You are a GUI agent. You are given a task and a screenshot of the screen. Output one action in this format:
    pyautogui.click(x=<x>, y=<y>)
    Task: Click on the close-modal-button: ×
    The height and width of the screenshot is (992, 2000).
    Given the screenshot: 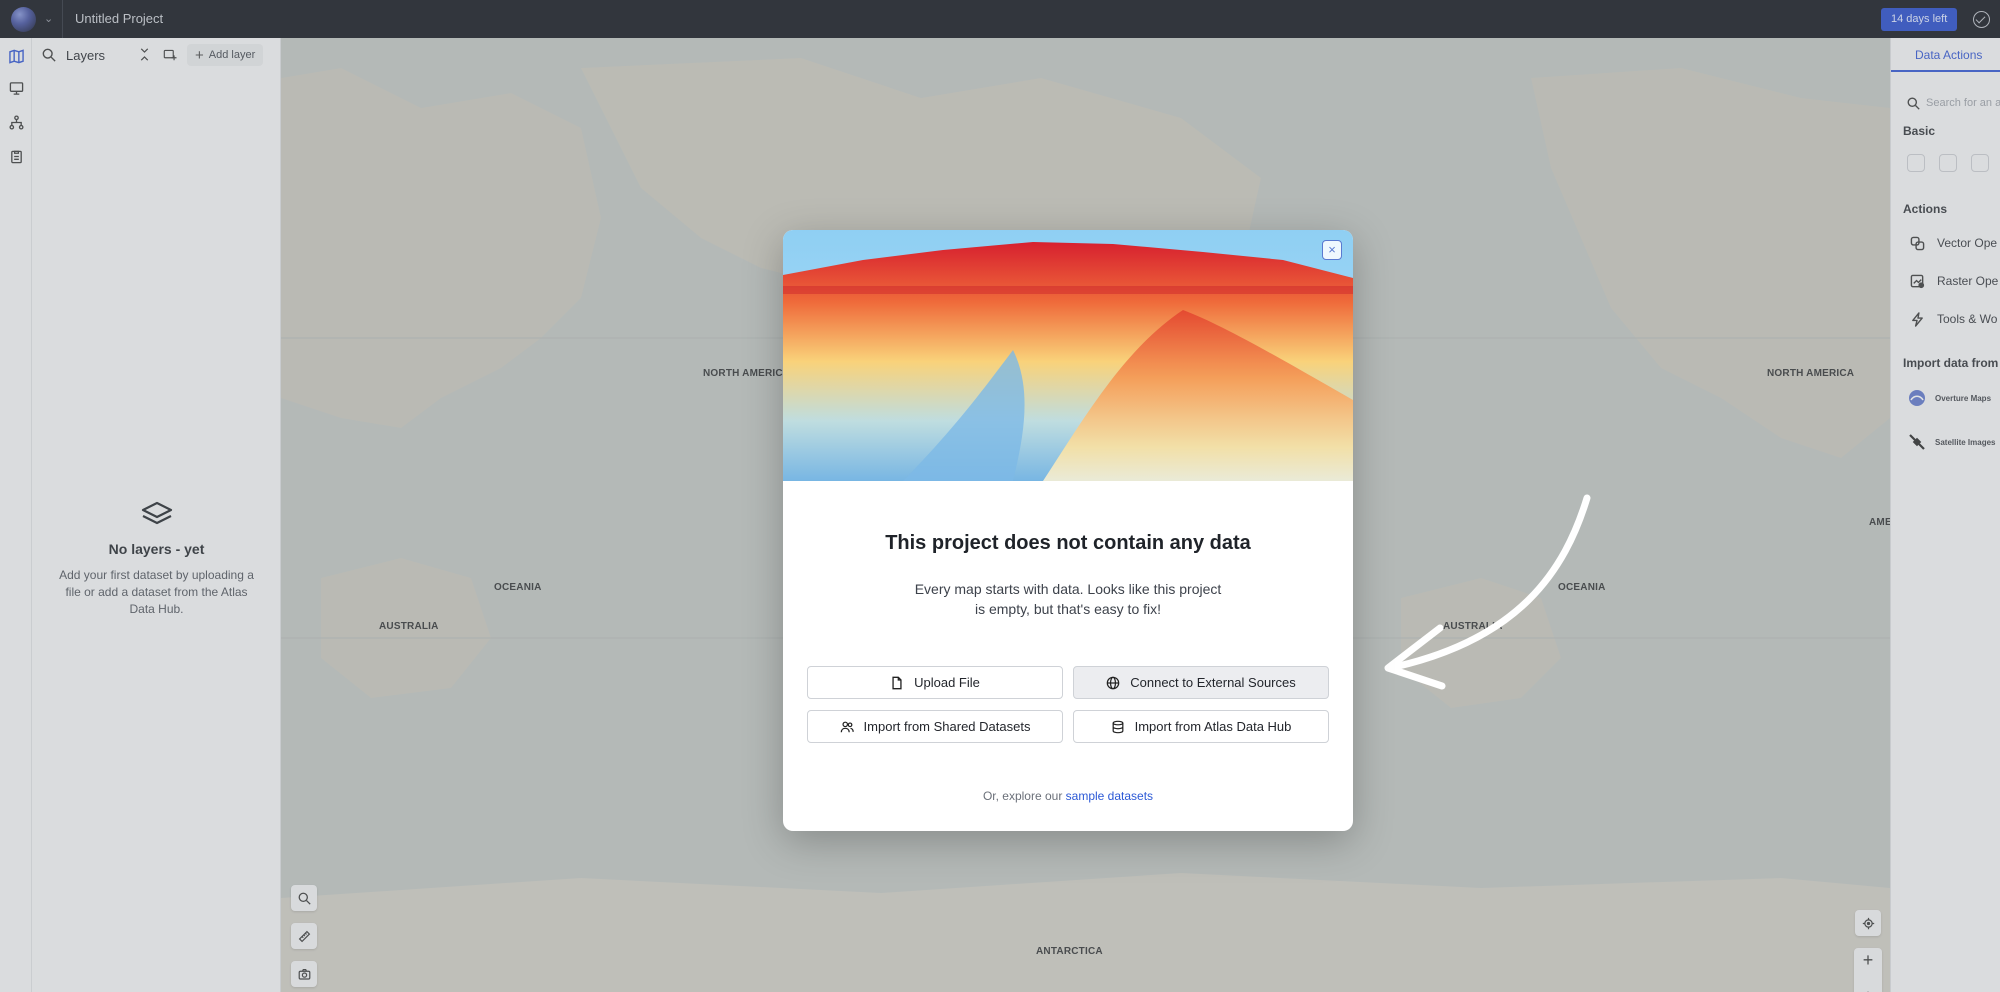 What is the action you would take?
    pyautogui.click(x=1332, y=250)
    